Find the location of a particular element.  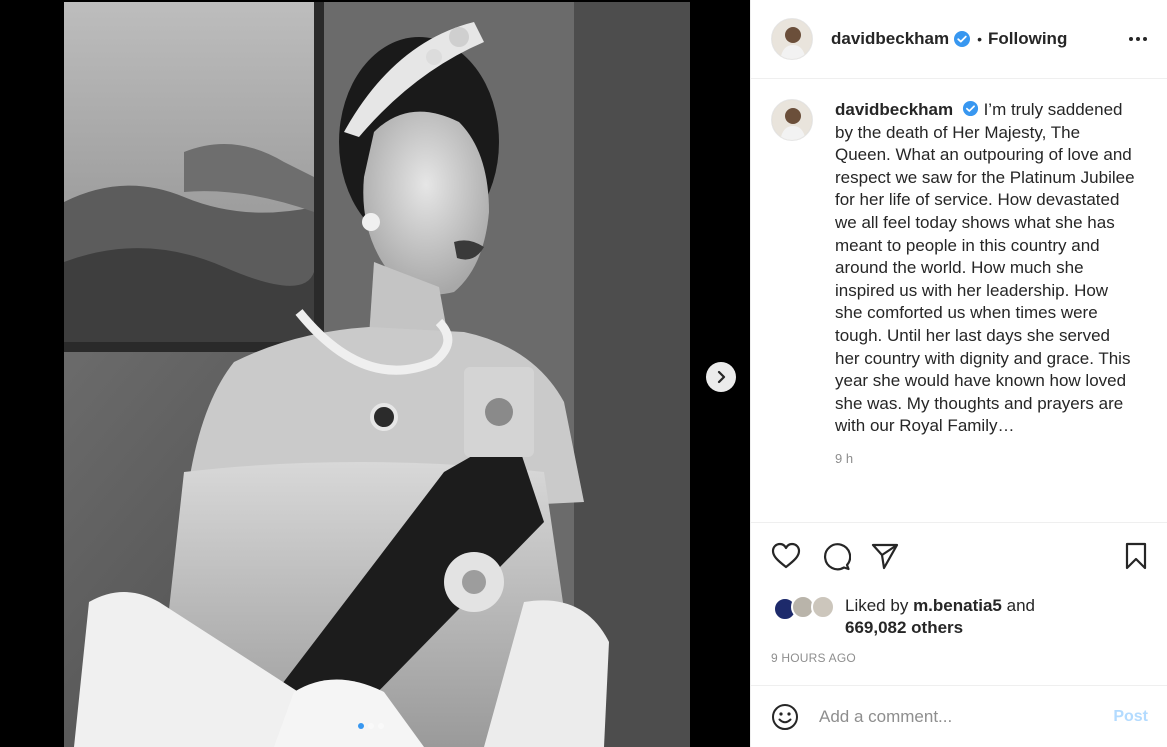

author-avatar is located at coordinates (792, 39).